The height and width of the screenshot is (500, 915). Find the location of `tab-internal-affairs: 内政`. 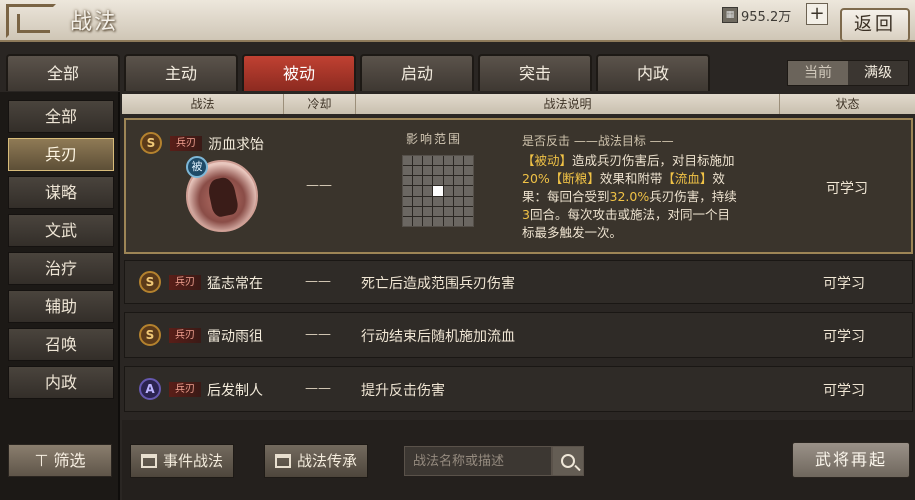

tab-internal-affairs: 内政 is located at coordinates (653, 72).